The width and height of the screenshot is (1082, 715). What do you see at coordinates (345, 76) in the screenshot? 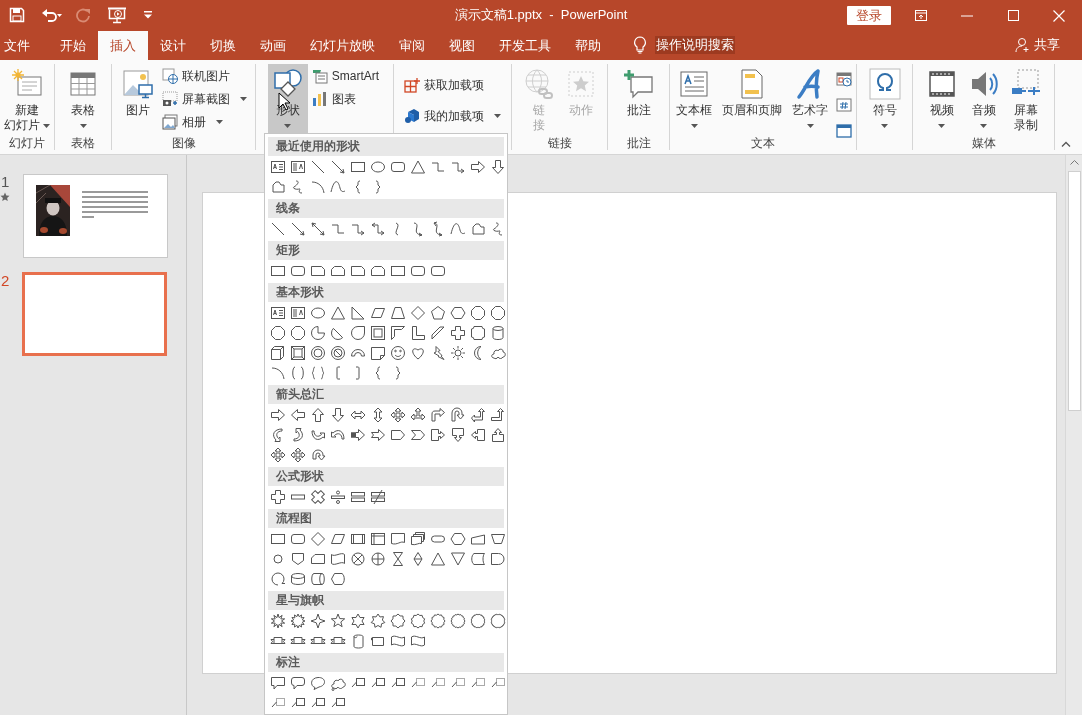
I see `ribbon-button: SmartArt` at bounding box center [345, 76].